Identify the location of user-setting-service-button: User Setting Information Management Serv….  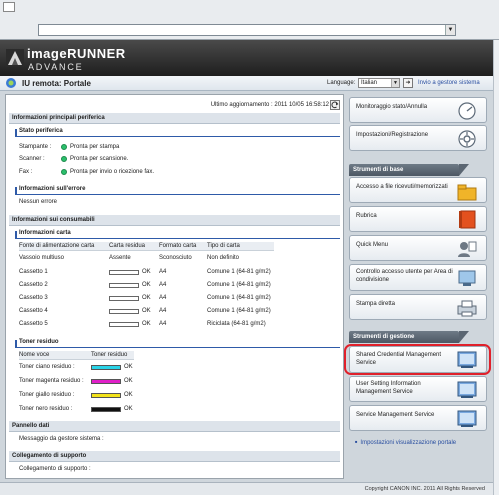
(418, 389).